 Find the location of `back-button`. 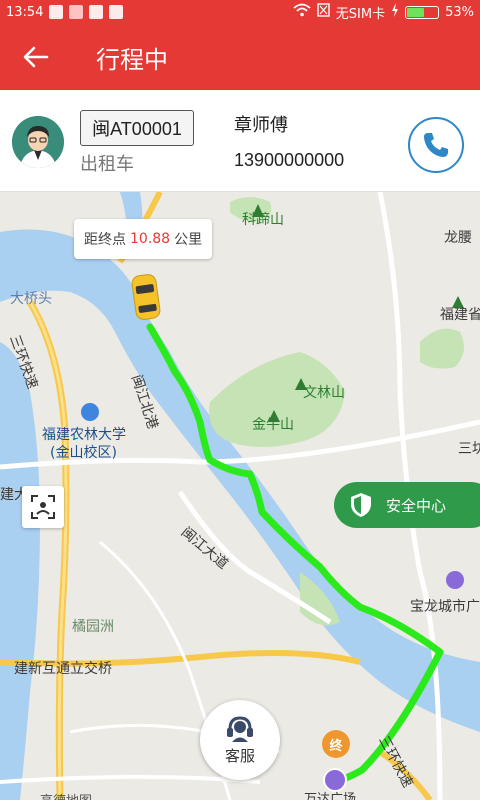

back-button is located at coordinates (36, 57).